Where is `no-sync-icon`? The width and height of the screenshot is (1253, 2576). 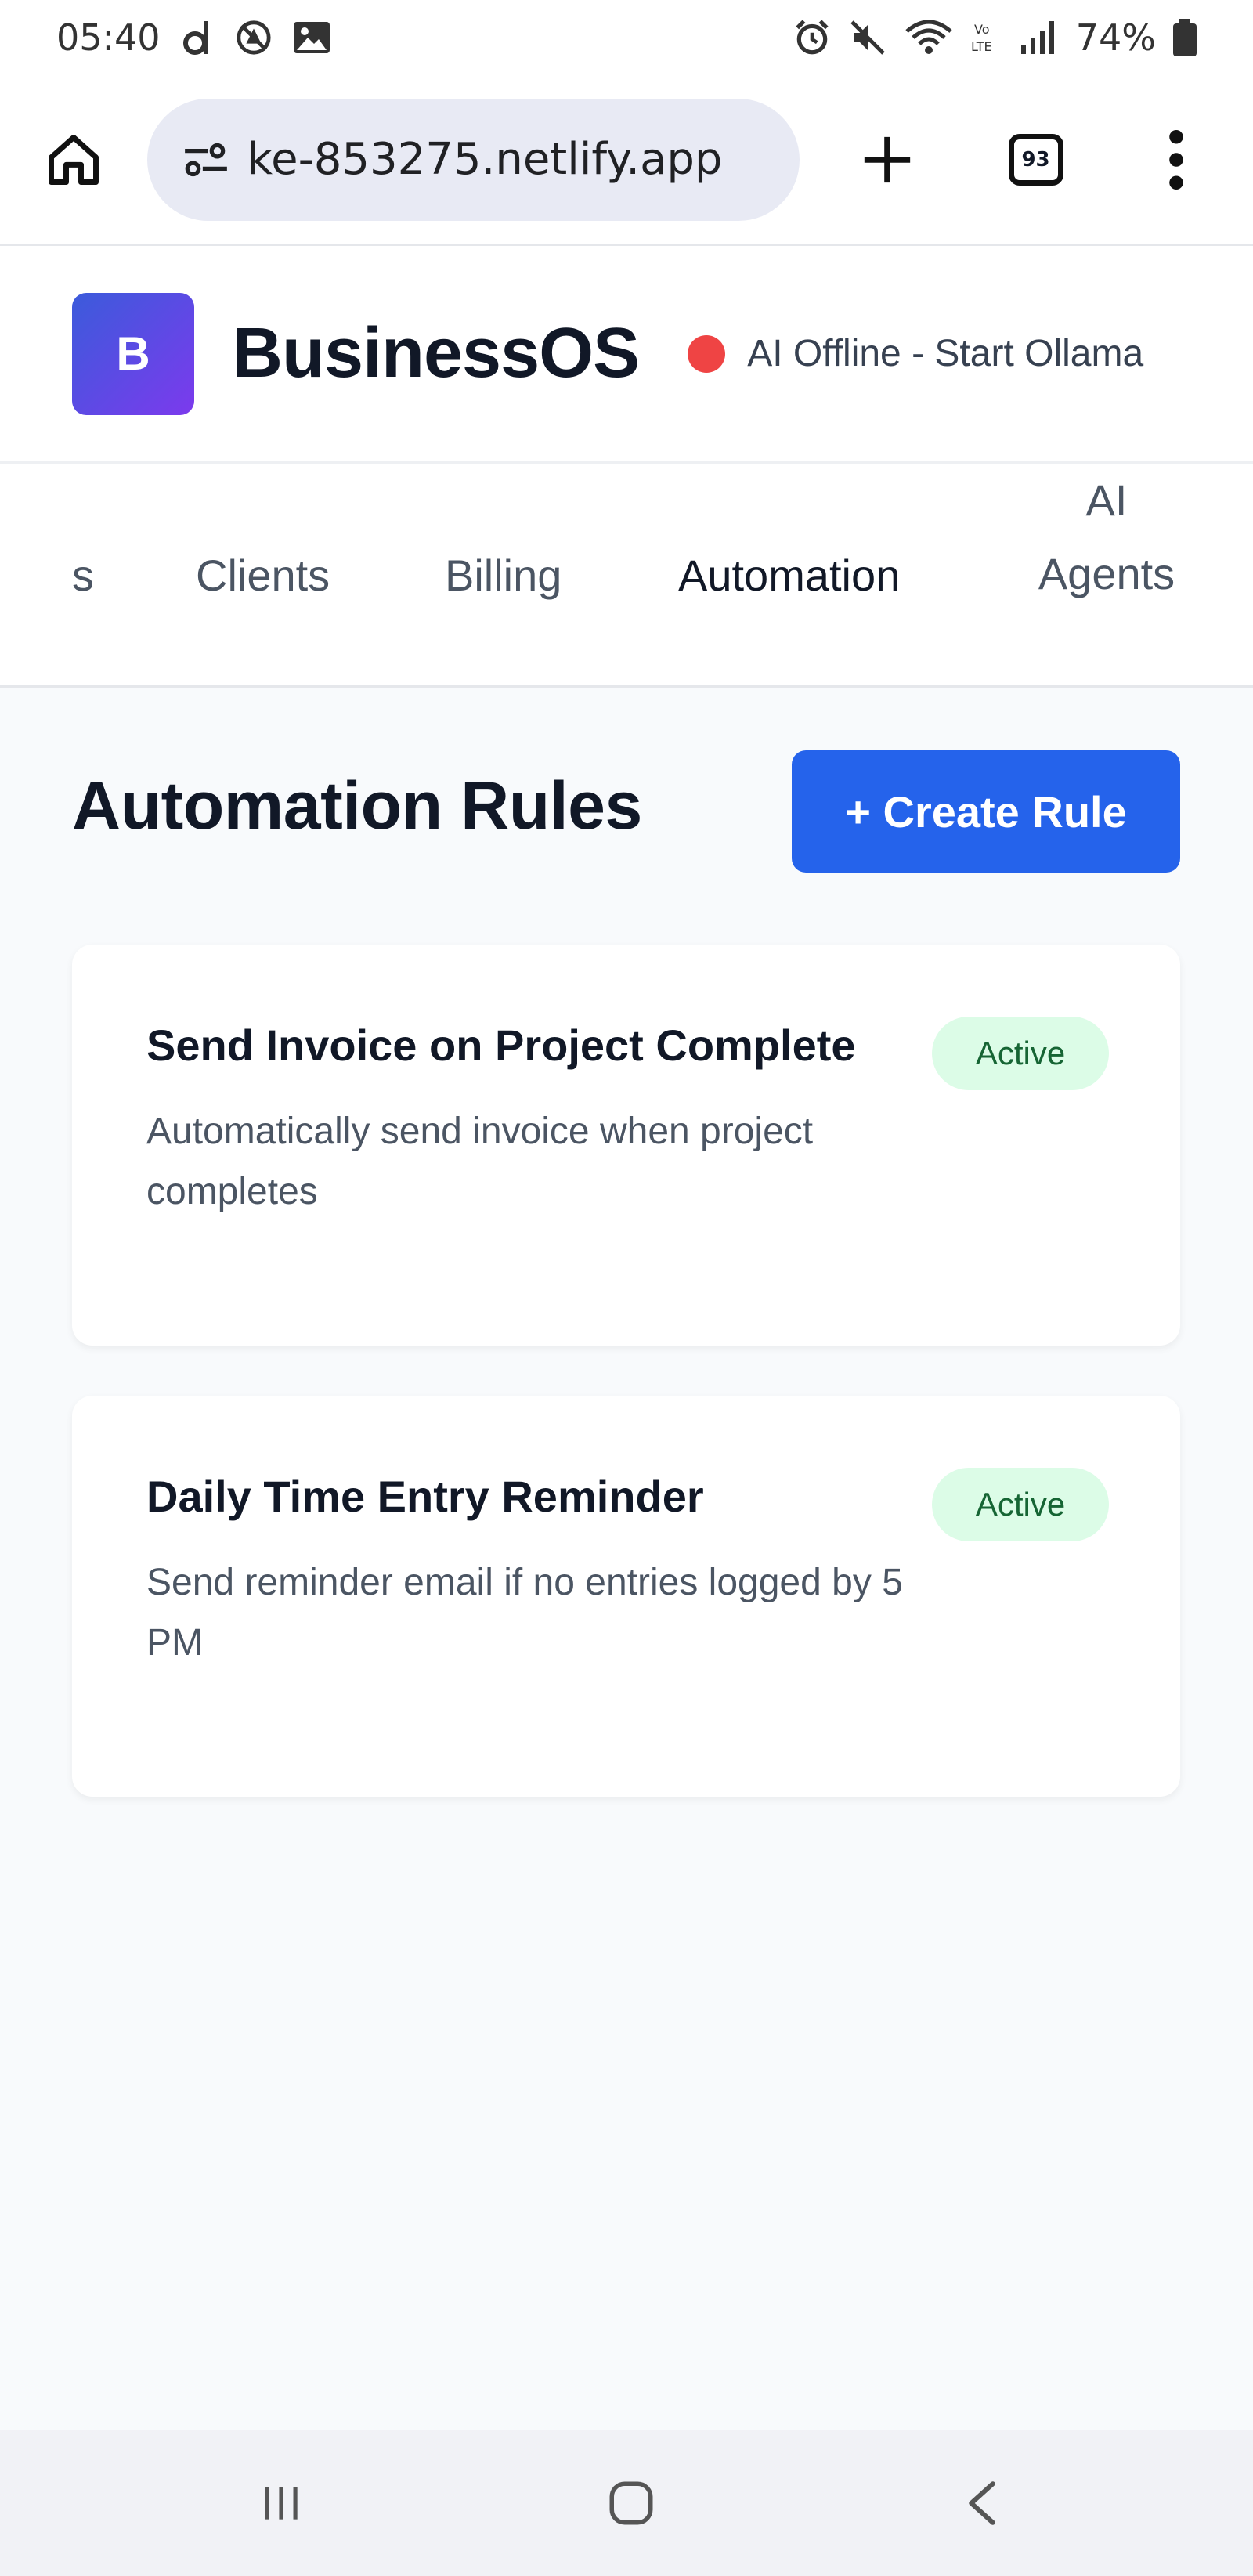 no-sync-icon is located at coordinates (254, 38).